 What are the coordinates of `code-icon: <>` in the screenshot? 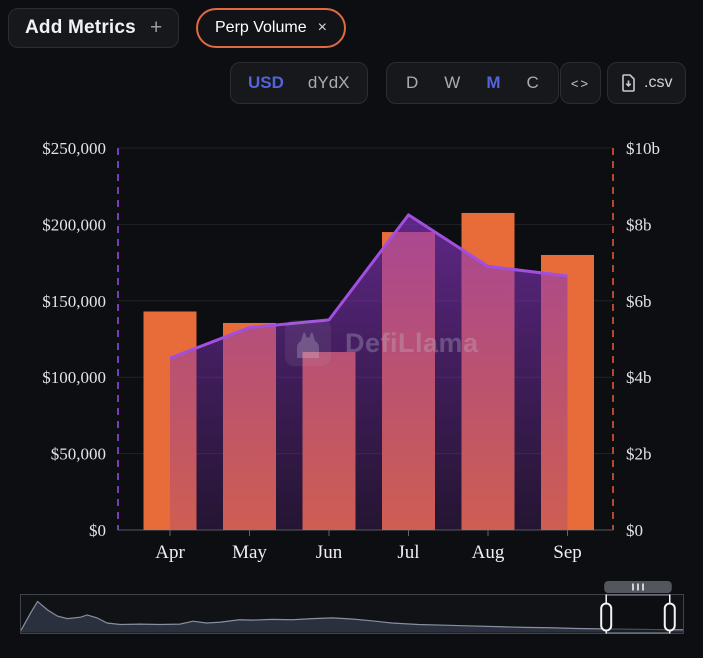 It's located at (580, 83).